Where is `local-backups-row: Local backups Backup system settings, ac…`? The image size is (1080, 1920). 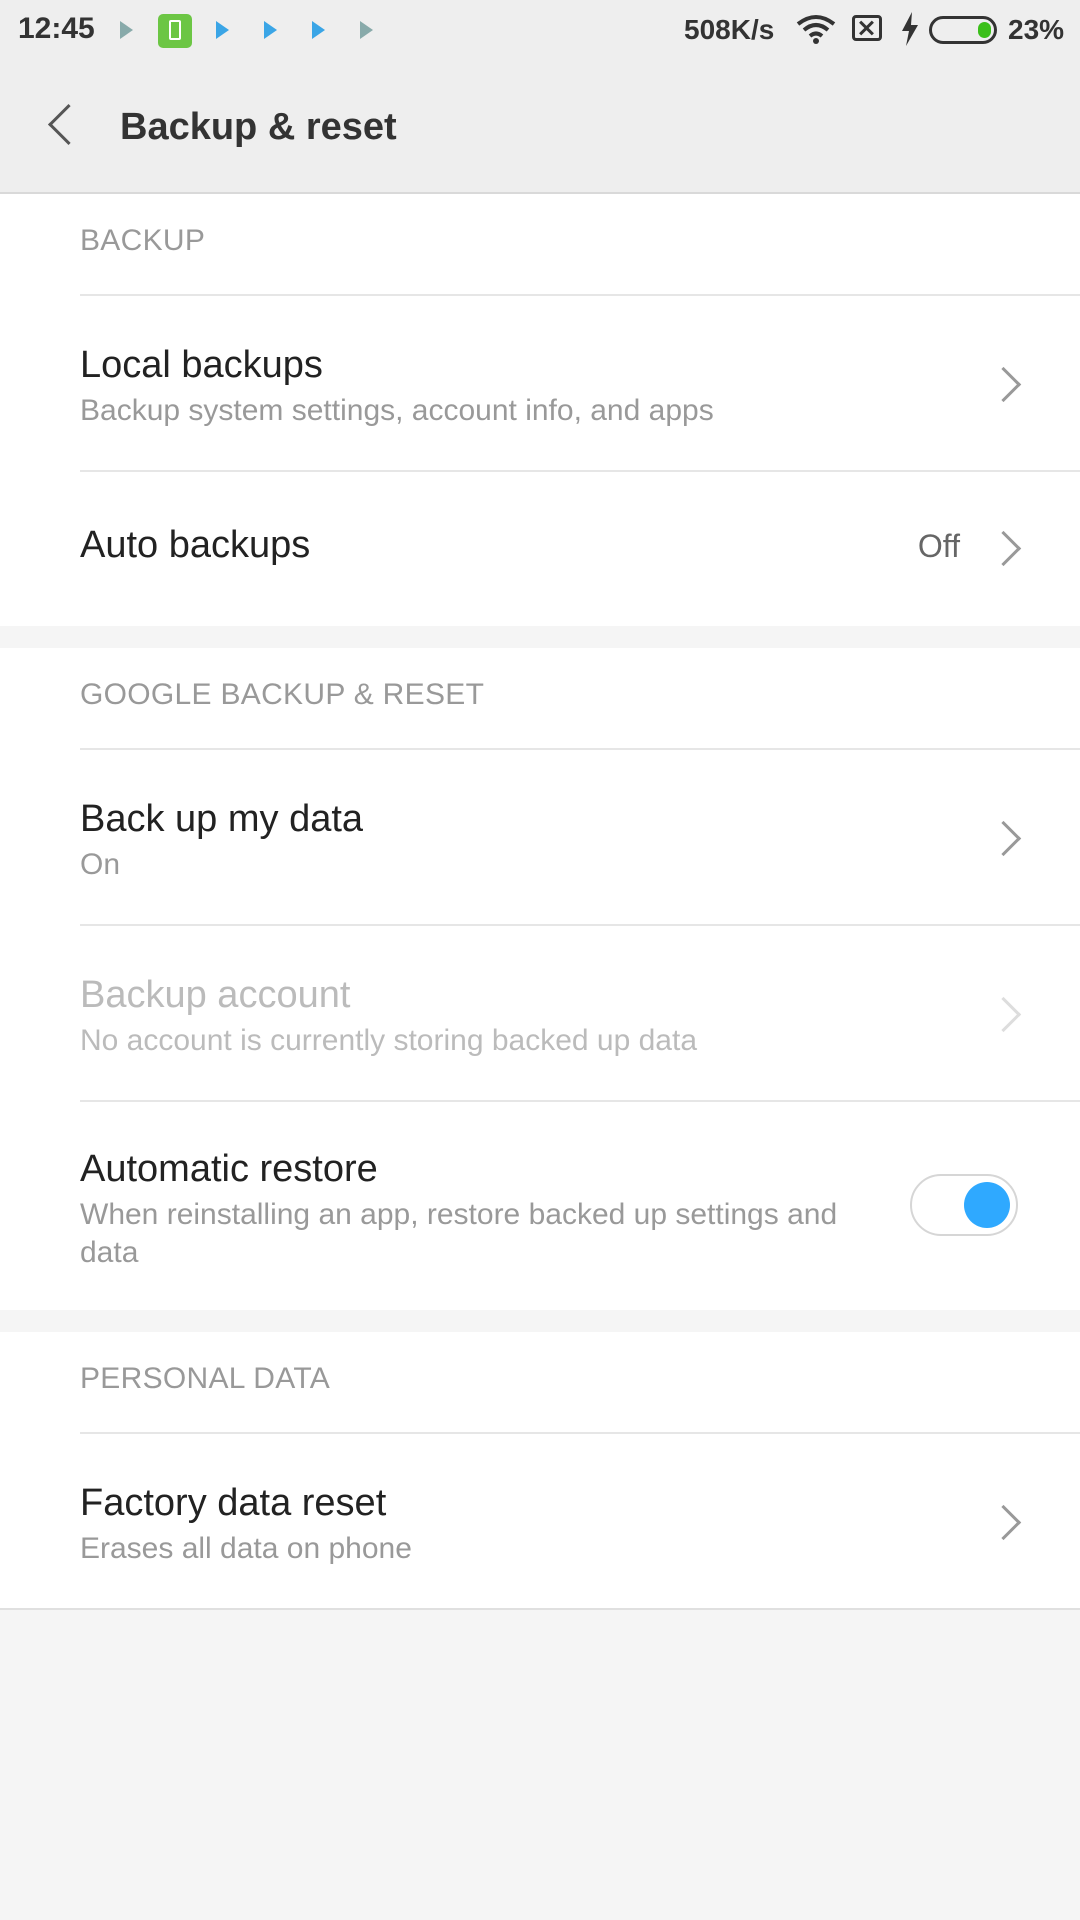
local-backups-row: Local backups Backup system settings, ac… is located at coordinates (540, 383).